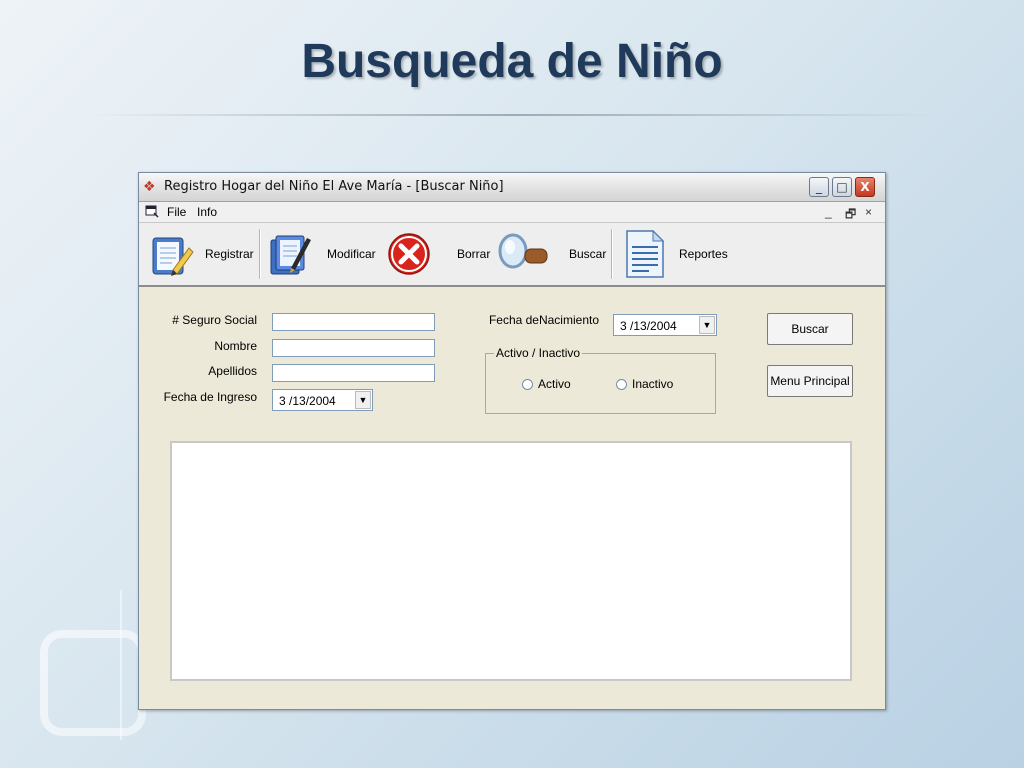 This screenshot has width=1024, height=768. I want to click on fecha-nacimiento-picker: 3 /13/2004 ▼, so click(665, 325).